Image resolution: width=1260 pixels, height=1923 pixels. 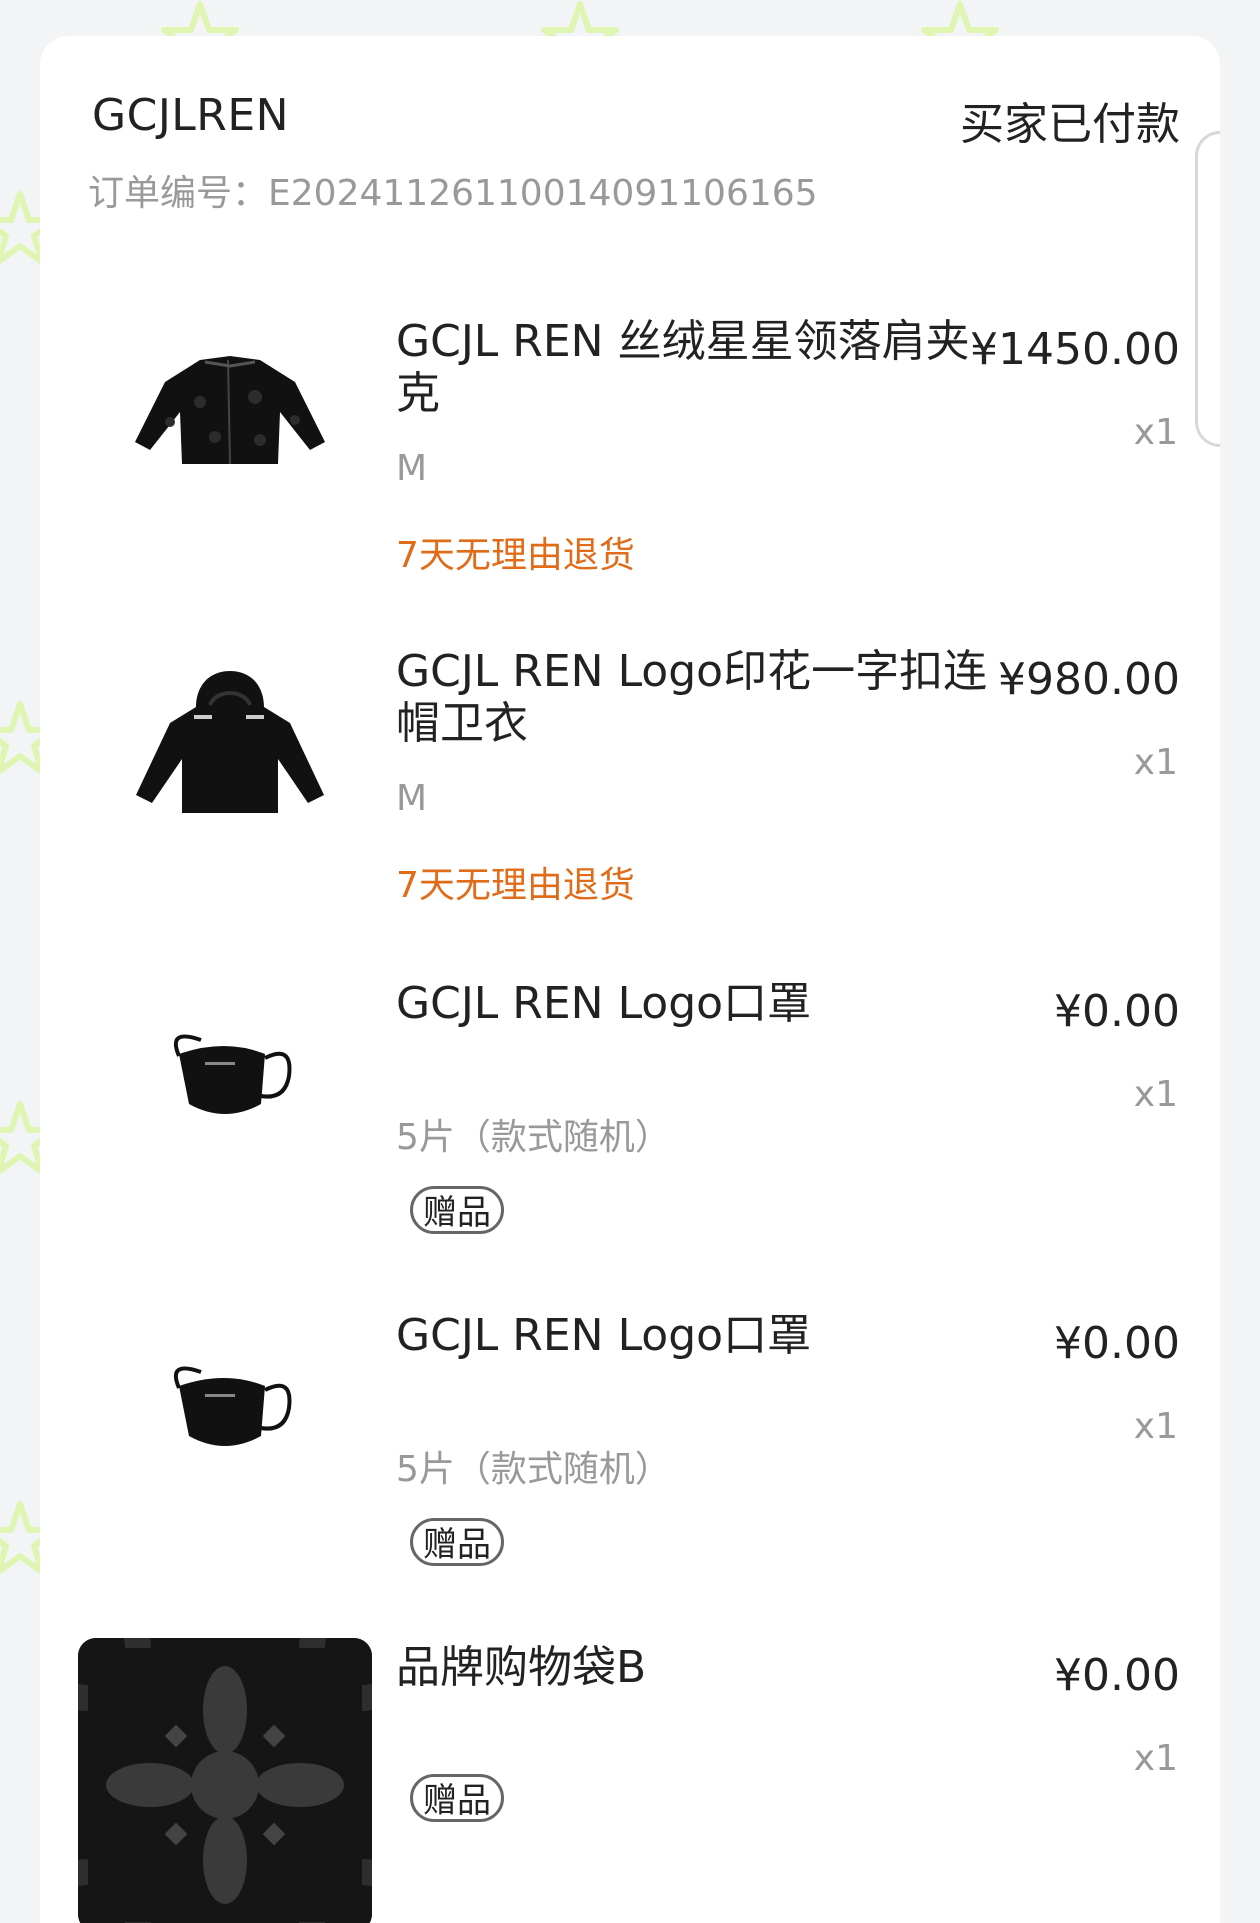 I want to click on shop-name: GCJLREN, so click(x=190, y=115).